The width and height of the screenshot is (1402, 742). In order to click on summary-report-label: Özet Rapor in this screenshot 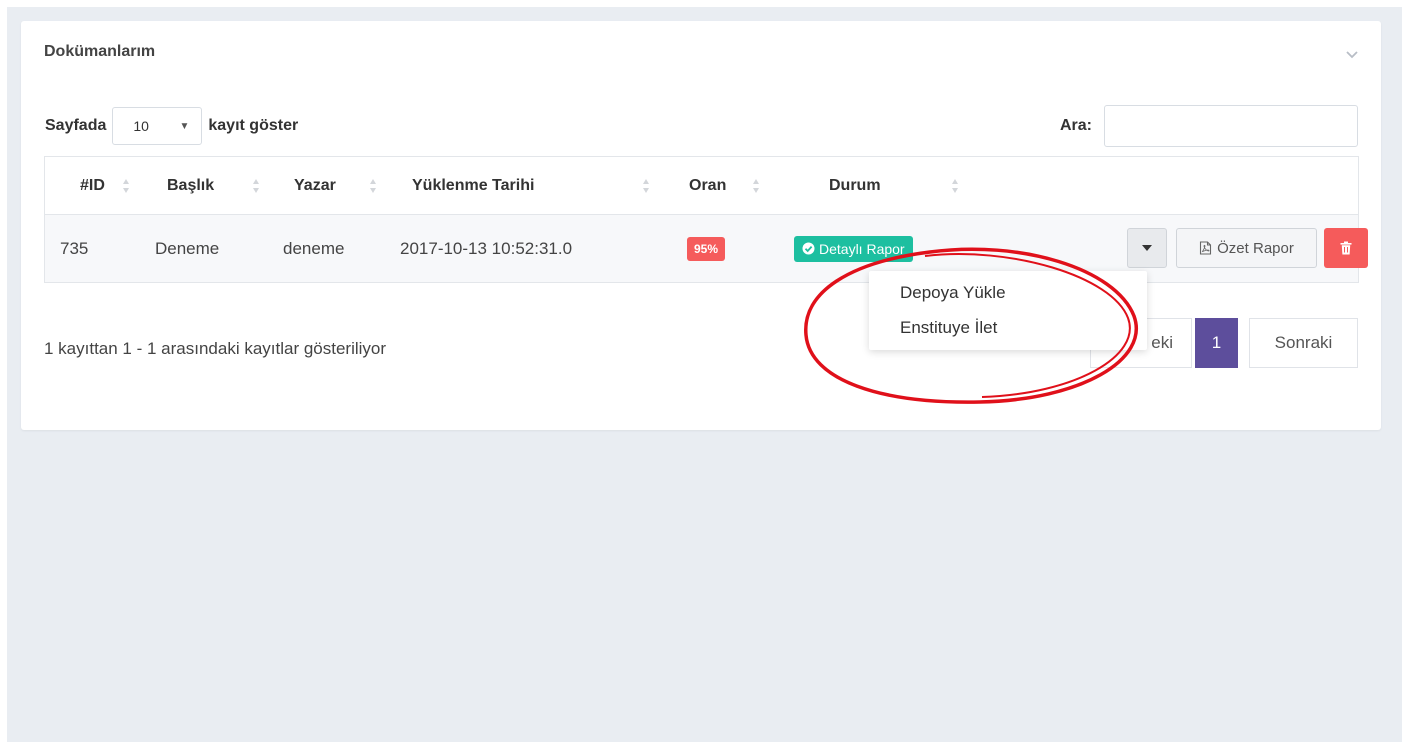, I will do `click(1255, 248)`.